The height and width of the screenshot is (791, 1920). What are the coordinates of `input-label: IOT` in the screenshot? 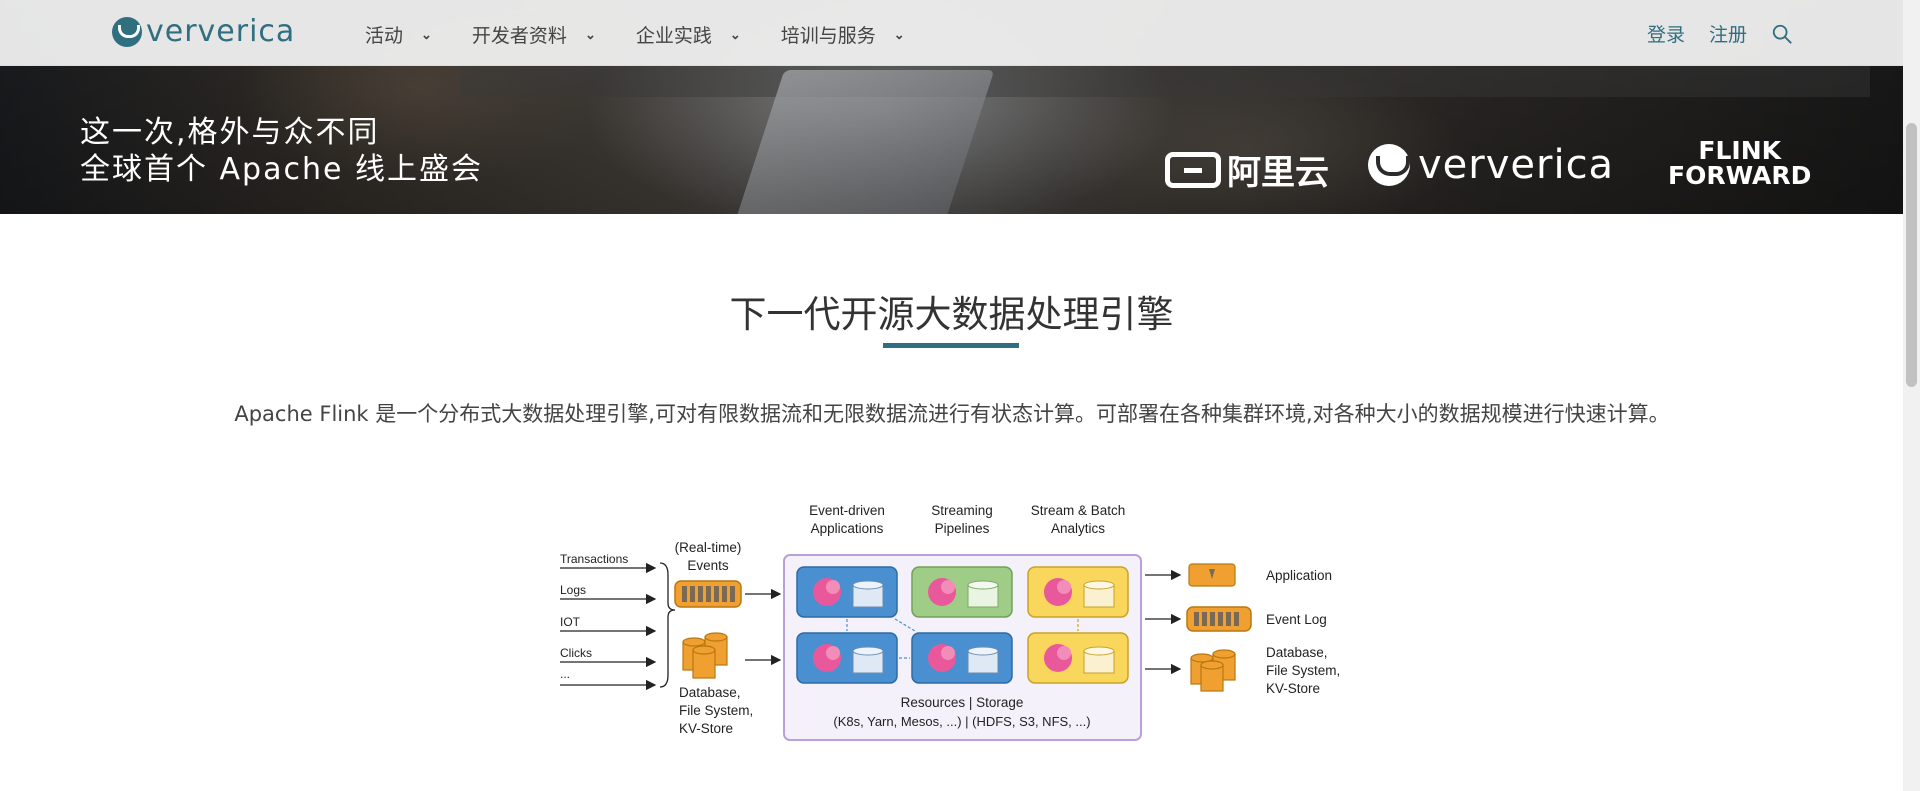 It's located at (570, 622).